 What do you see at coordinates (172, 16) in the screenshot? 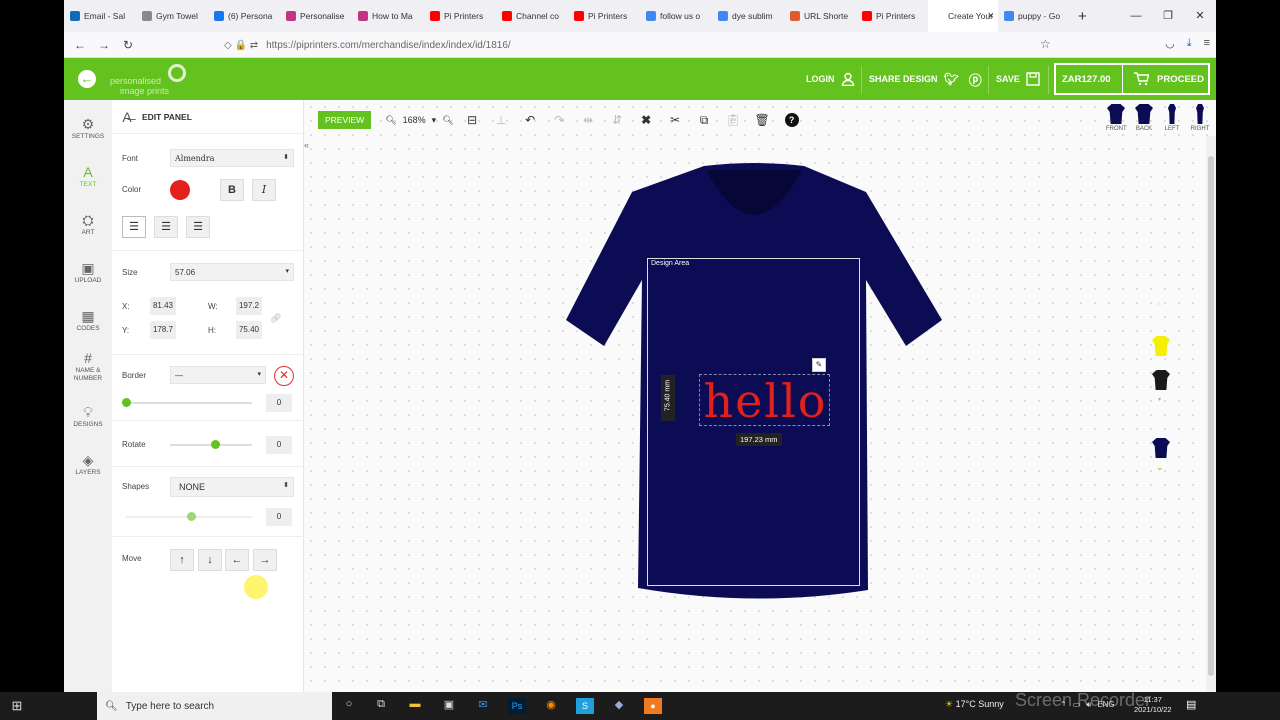
I see `browser-tab: Gym Towel` at bounding box center [172, 16].